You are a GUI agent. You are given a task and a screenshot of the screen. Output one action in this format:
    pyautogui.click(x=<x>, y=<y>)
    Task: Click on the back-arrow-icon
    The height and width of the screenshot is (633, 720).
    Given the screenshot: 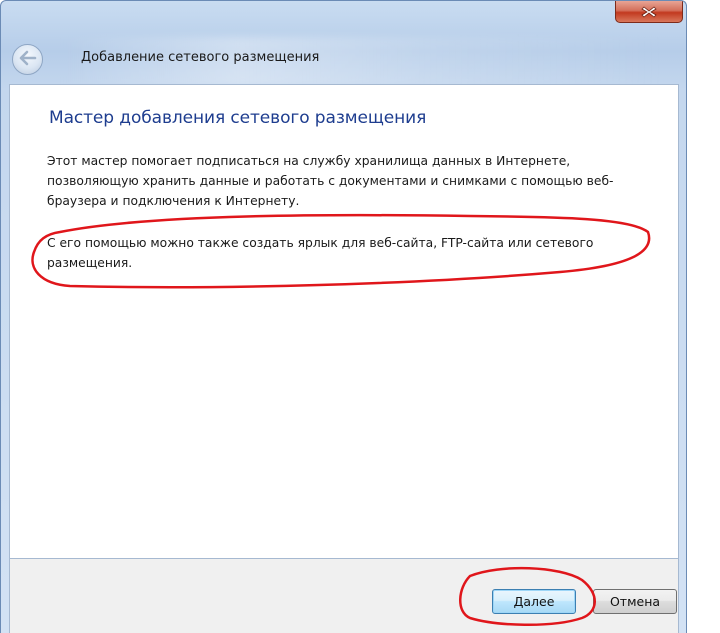 What is the action you would take?
    pyautogui.click(x=28, y=60)
    